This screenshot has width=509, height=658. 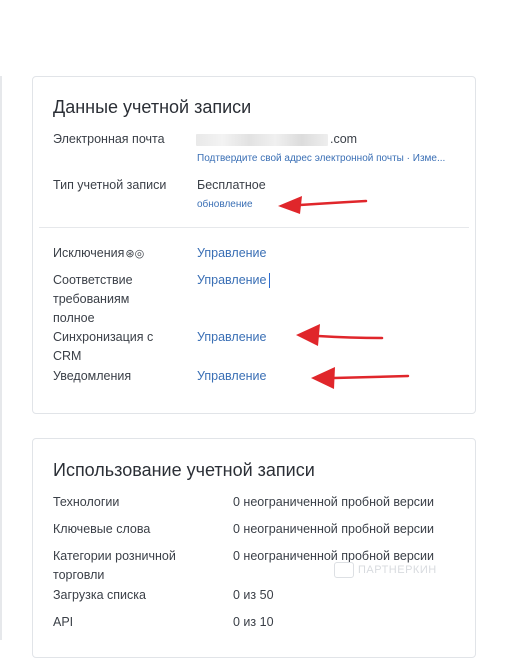 What do you see at coordinates (360, 378) in the screenshot?
I see `arrow-notifications` at bounding box center [360, 378].